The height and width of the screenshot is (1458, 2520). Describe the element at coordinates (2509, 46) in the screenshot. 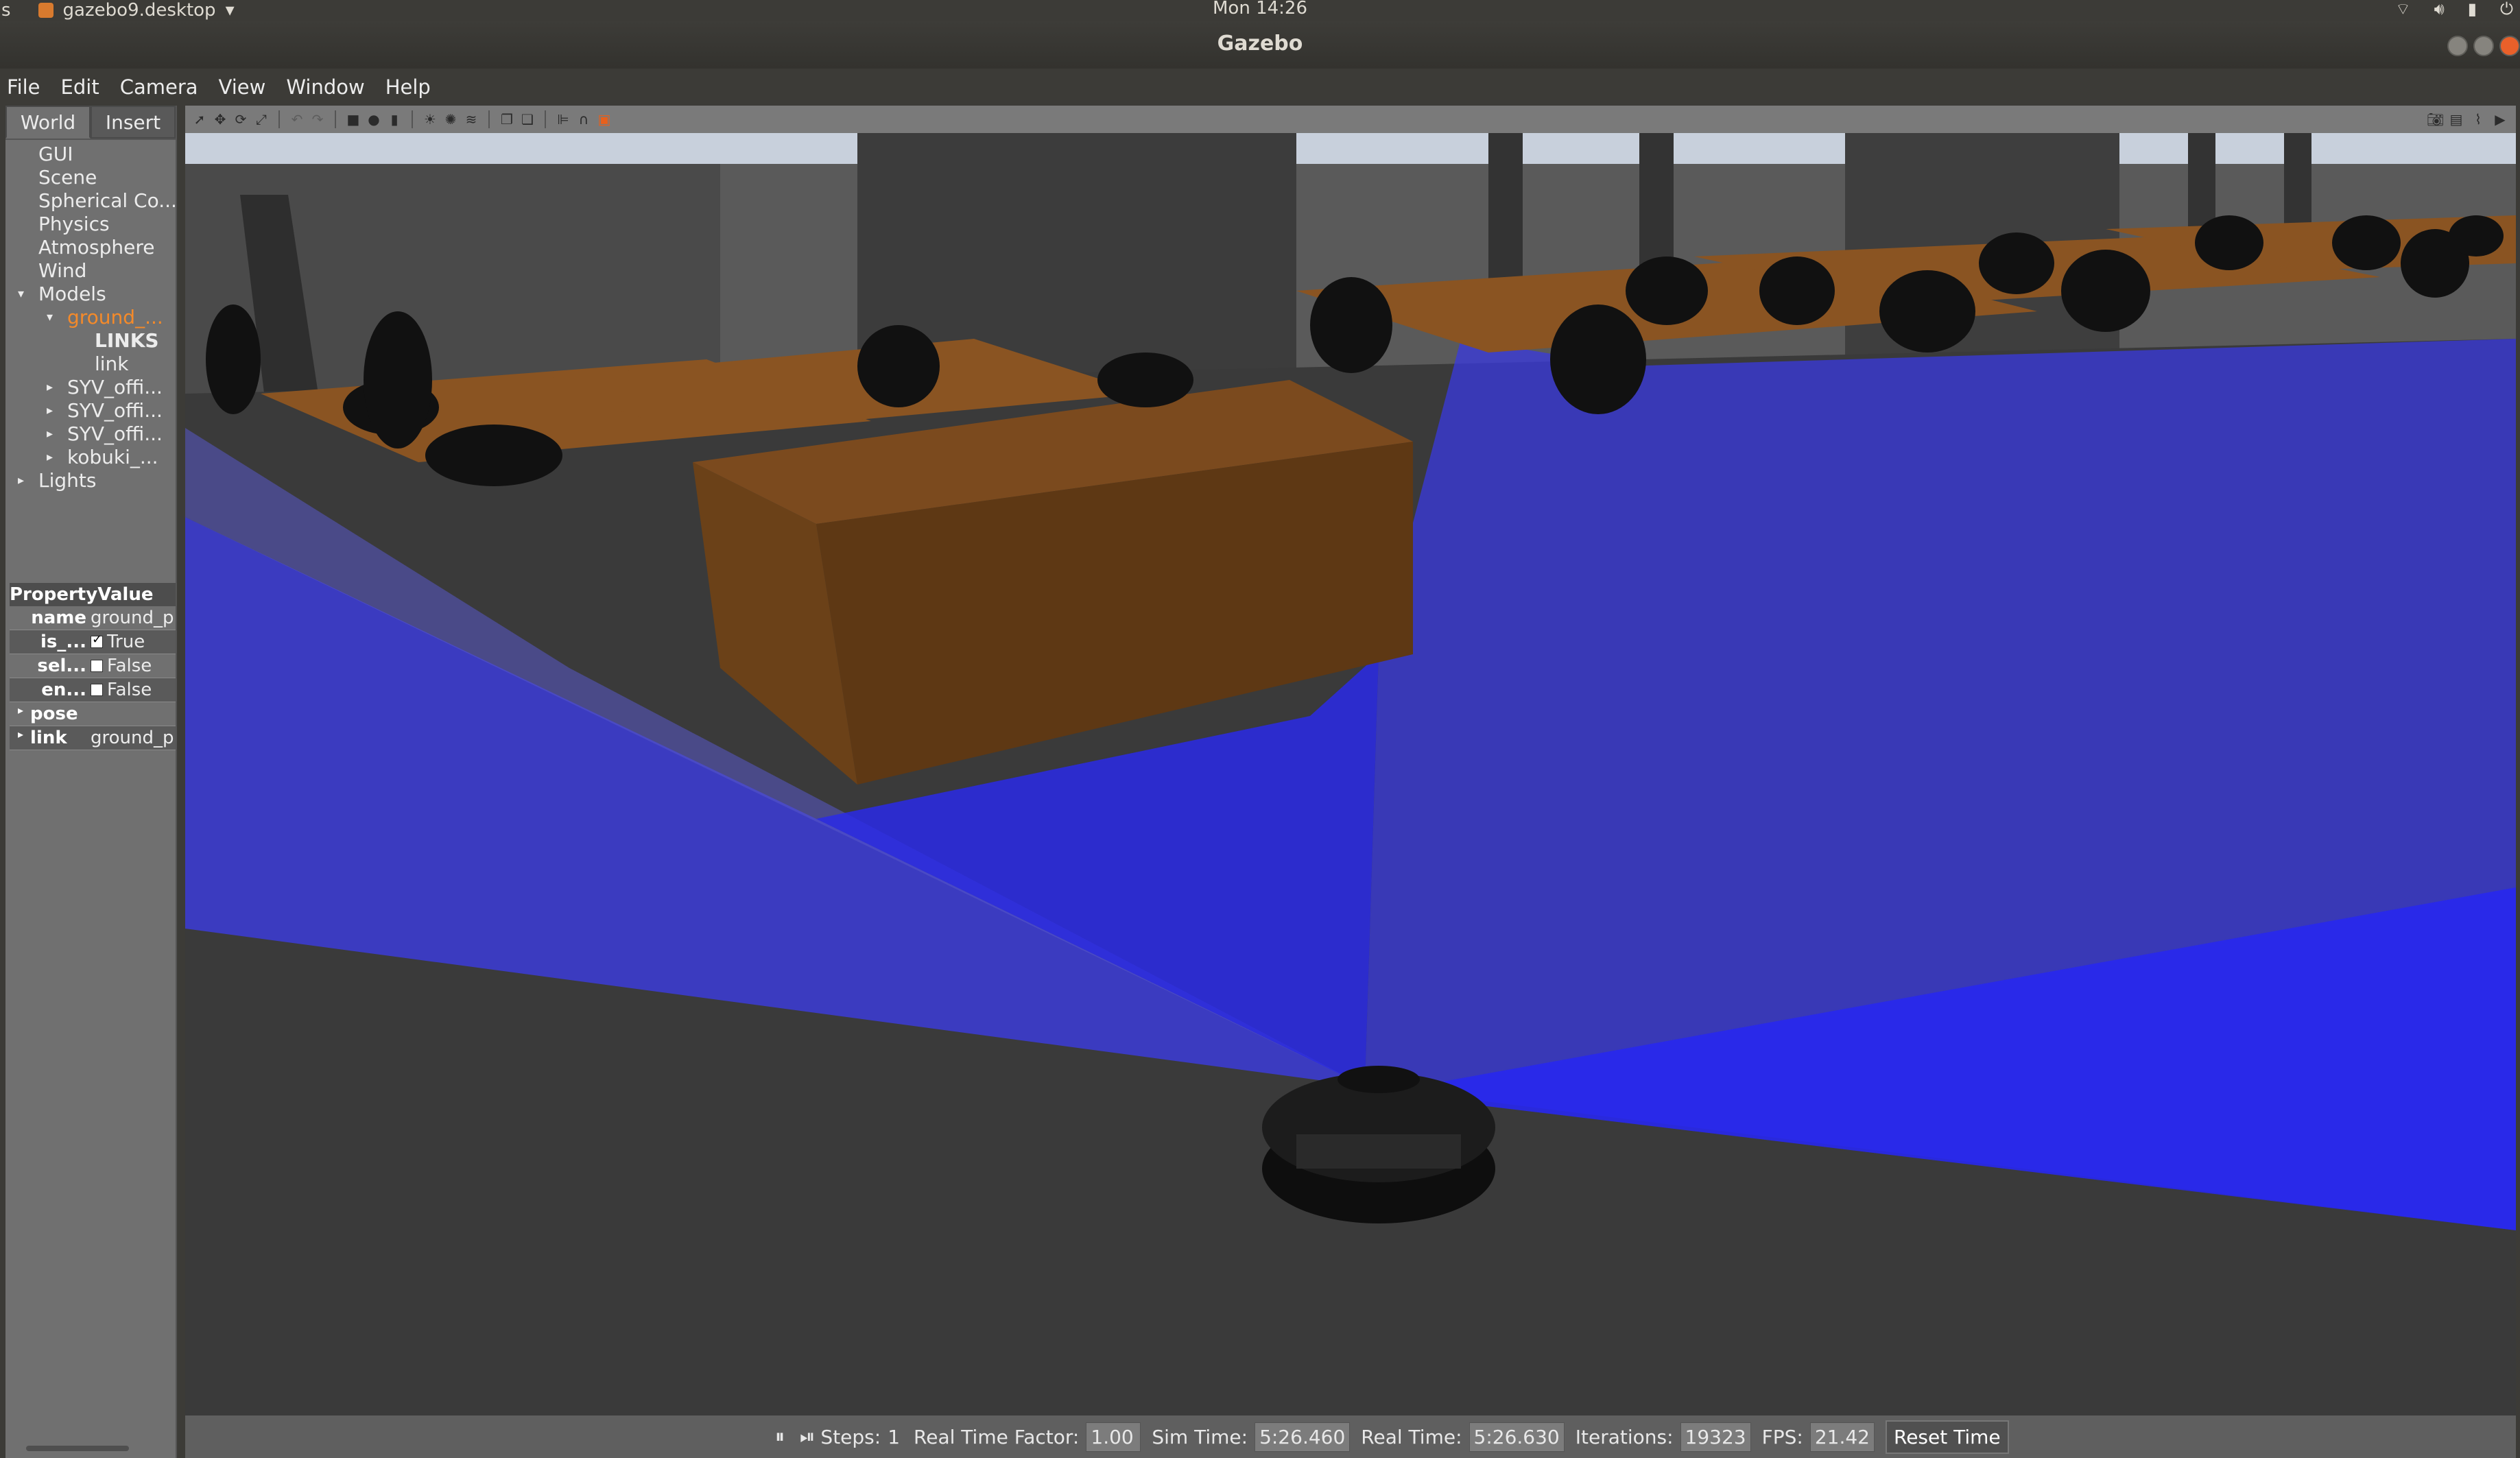

I see `close-button` at that location.